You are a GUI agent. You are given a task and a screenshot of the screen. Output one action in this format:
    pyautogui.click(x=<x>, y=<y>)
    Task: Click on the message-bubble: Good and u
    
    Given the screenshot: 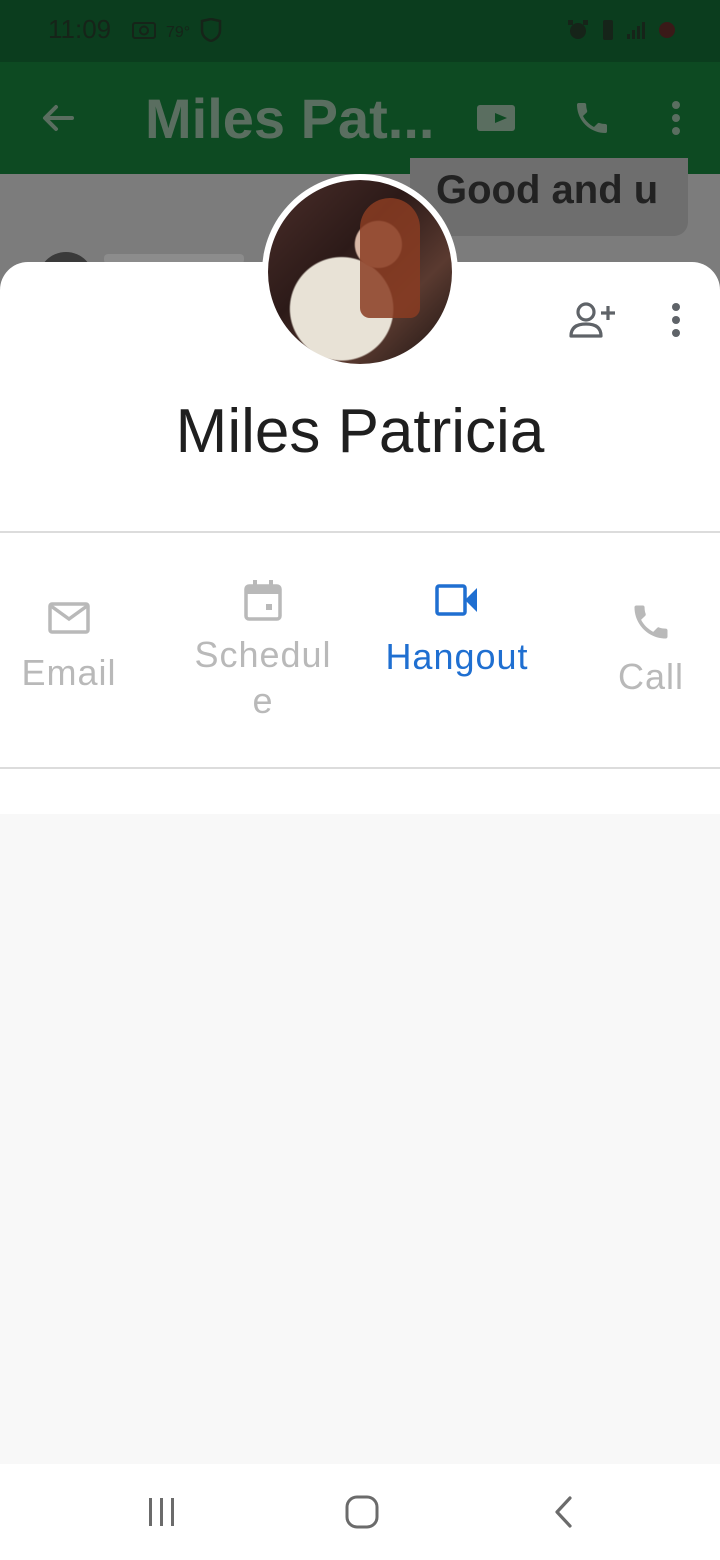 What is the action you would take?
    pyautogui.click(x=549, y=197)
    